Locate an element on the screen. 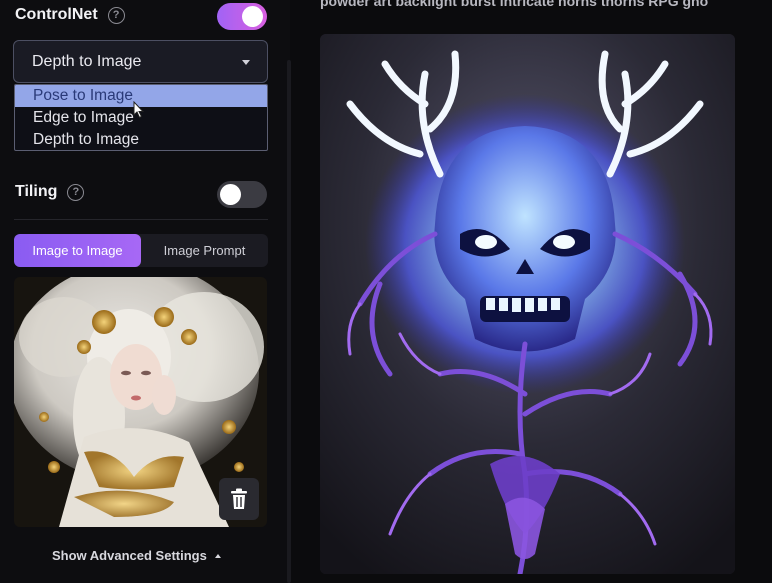 The height and width of the screenshot is (583, 772). trash-icon is located at coordinates (239, 498).